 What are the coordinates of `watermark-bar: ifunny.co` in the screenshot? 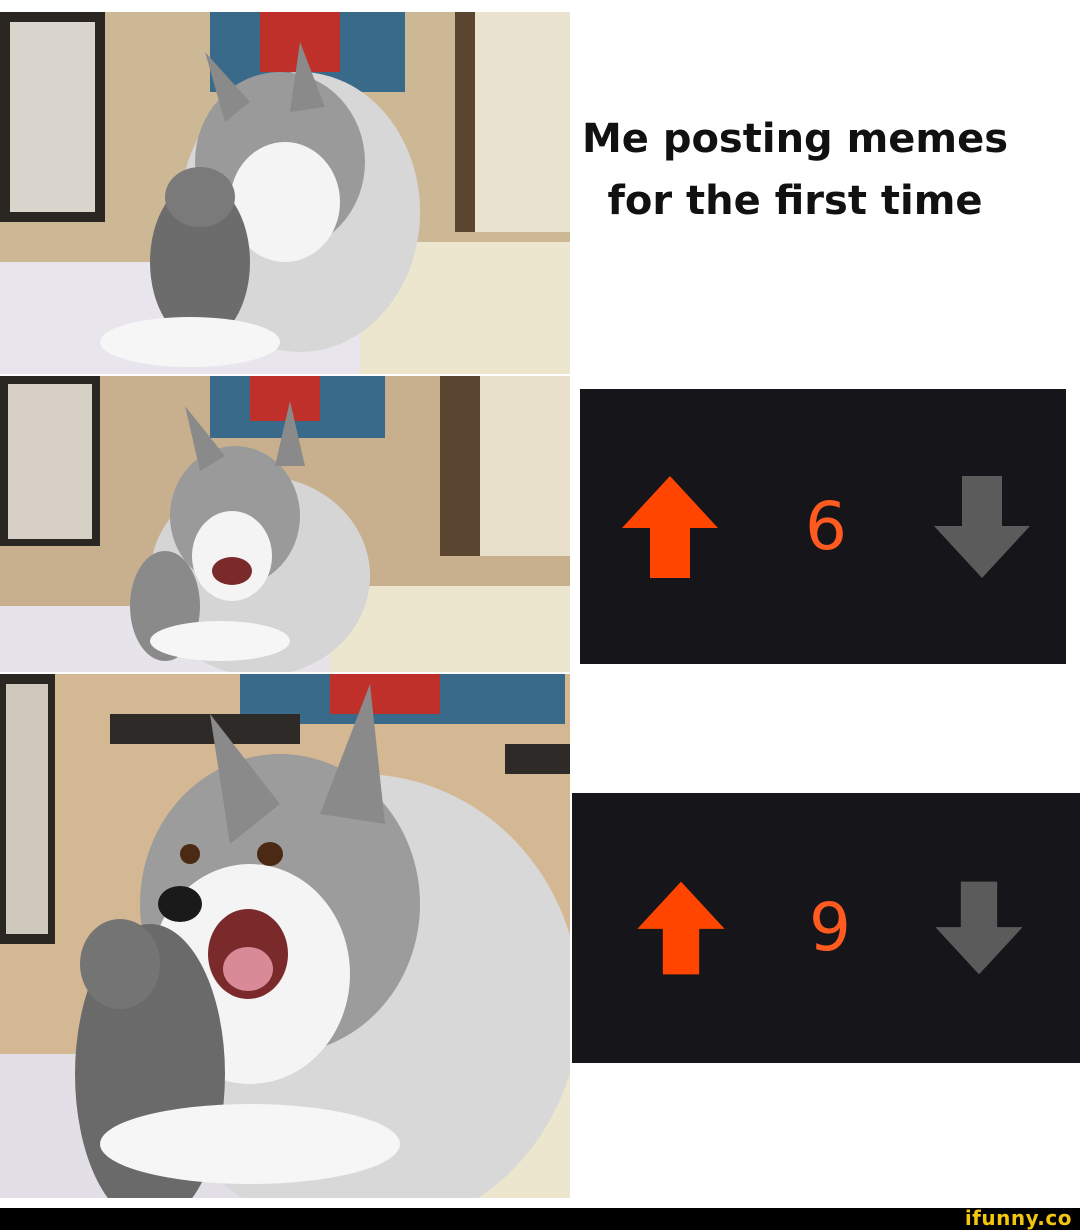 It's located at (540, 1218).